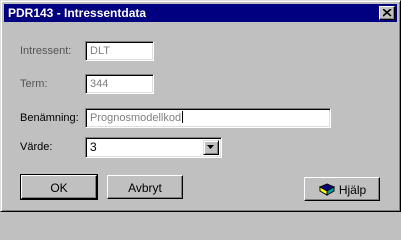  I want to click on ok-button-label: OK, so click(59, 187).